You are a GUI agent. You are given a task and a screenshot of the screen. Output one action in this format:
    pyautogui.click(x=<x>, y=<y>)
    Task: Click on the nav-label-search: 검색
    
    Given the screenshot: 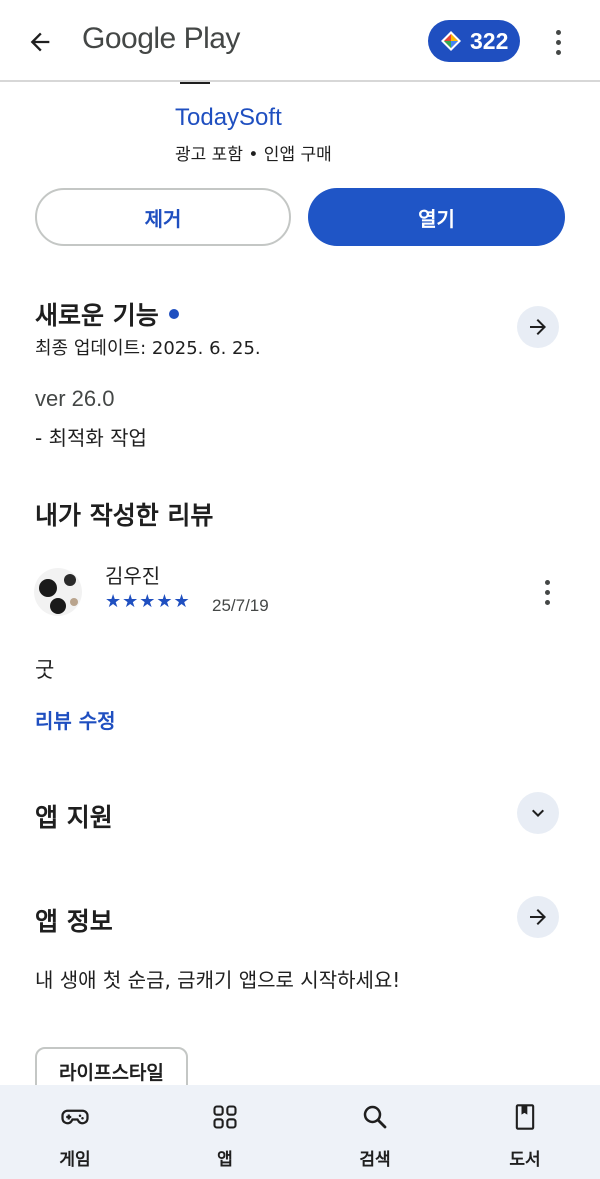 What is the action you would take?
    pyautogui.click(x=375, y=1160)
    